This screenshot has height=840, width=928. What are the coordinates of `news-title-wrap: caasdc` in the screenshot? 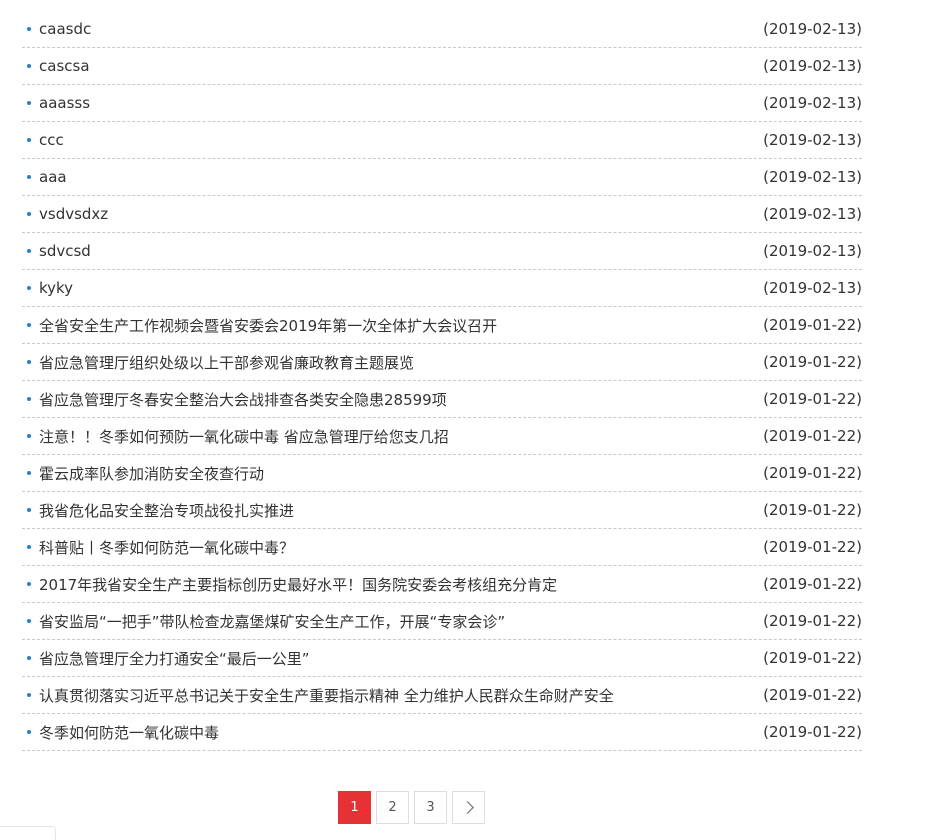 It's located at (386, 29).